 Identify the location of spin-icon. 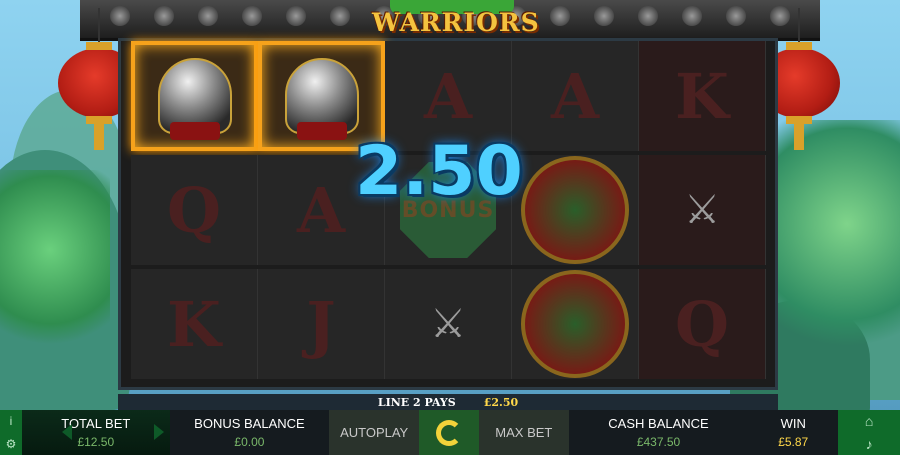
(448, 432).